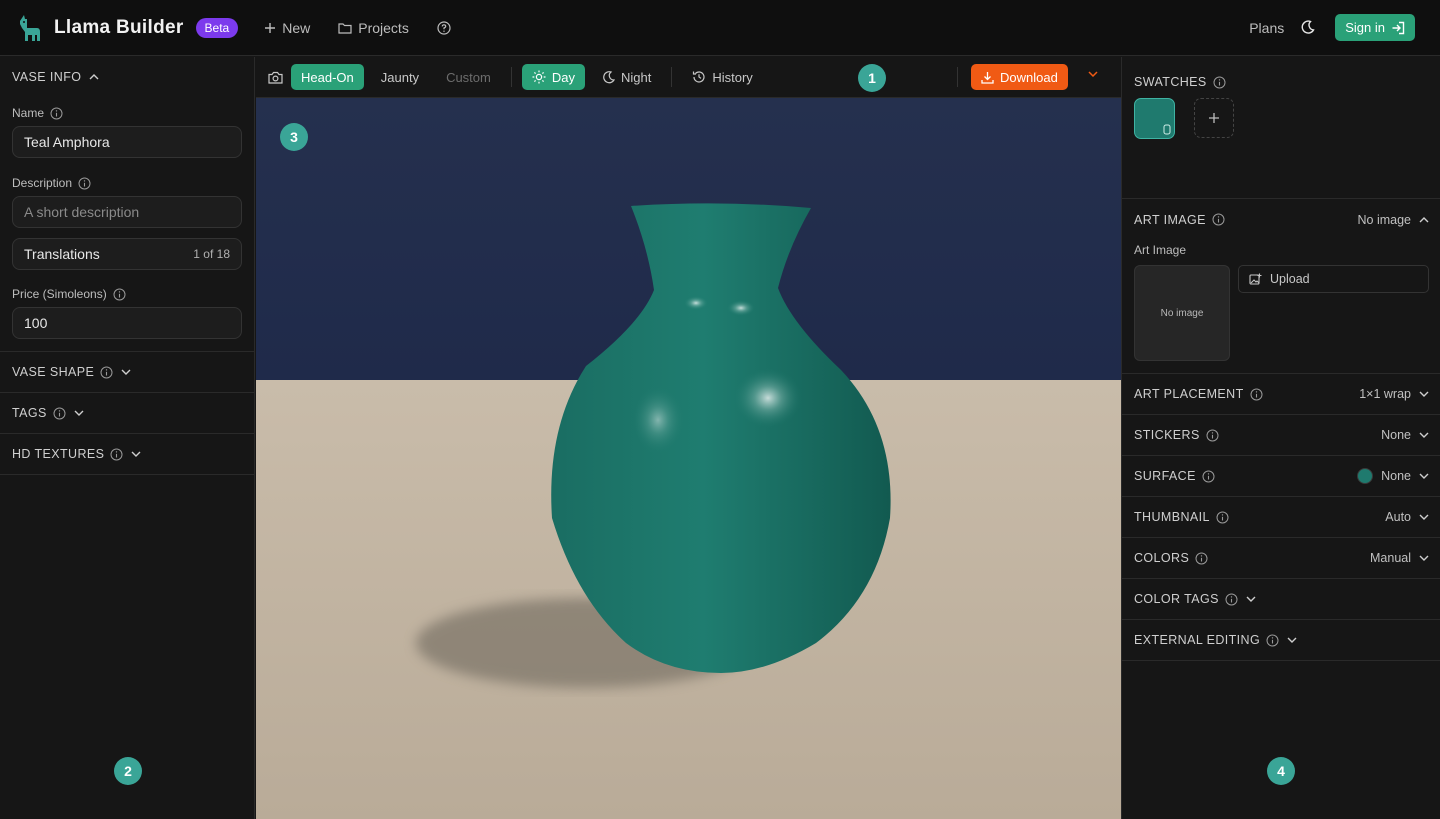  I want to click on surface-row: SURFACE None, so click(1281, 476).